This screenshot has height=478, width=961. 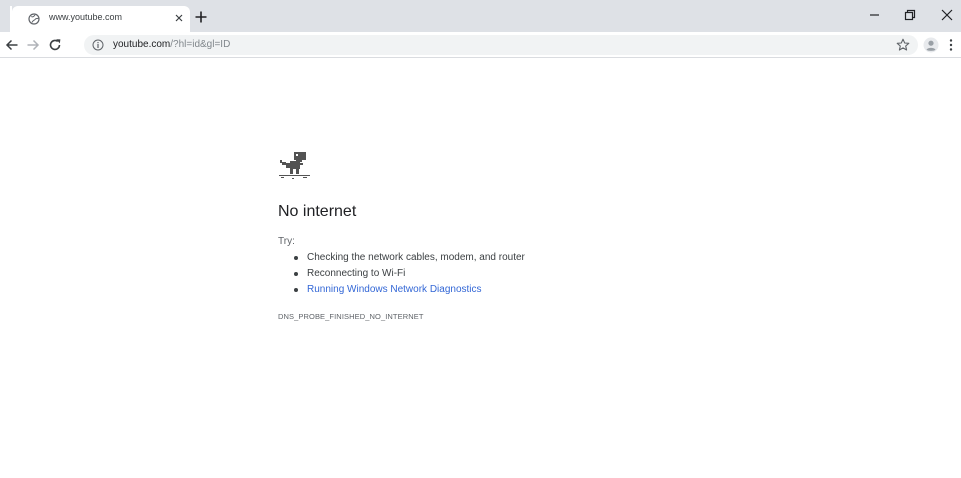 What do you see at coordinates (947, 15) in the screenshot?
I see `window-close-icon` at bounding box center [947, 15].